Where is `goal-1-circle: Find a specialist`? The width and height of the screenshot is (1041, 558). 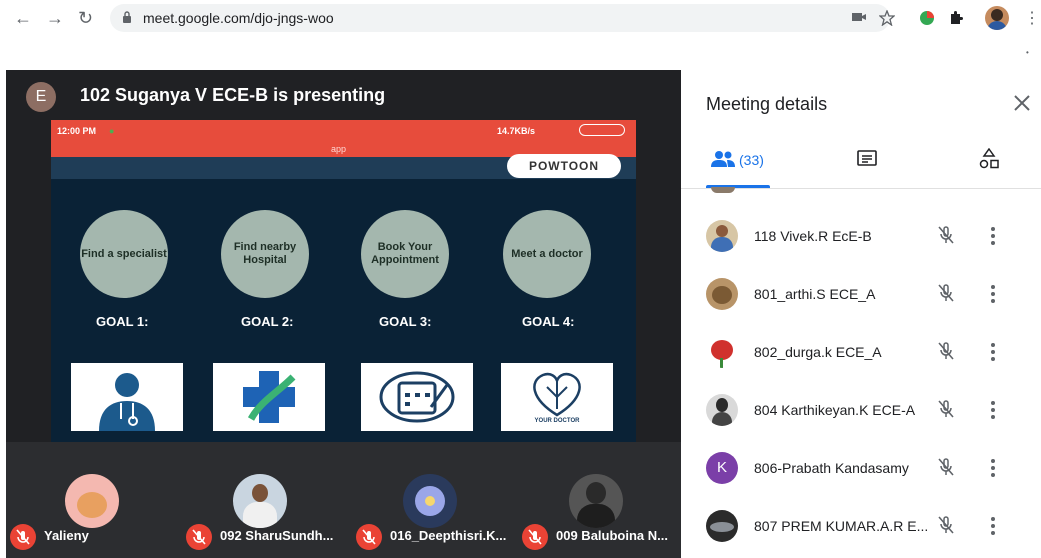 goal-1-circle: Find a specialist is located at coordinates (124, 254).